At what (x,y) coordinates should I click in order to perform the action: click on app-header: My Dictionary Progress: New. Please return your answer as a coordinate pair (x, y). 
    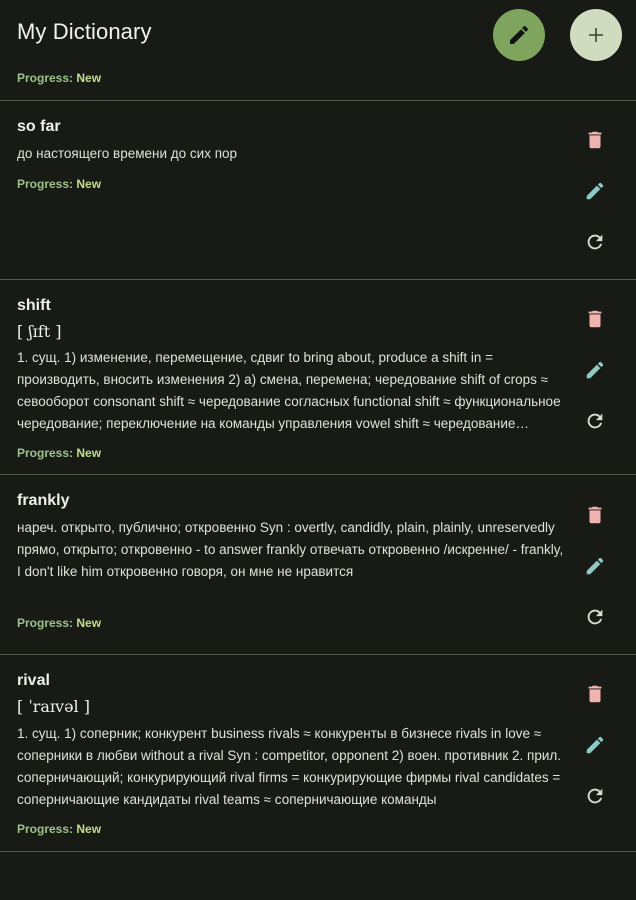
    Looking at the image, I should click on (318, 50).